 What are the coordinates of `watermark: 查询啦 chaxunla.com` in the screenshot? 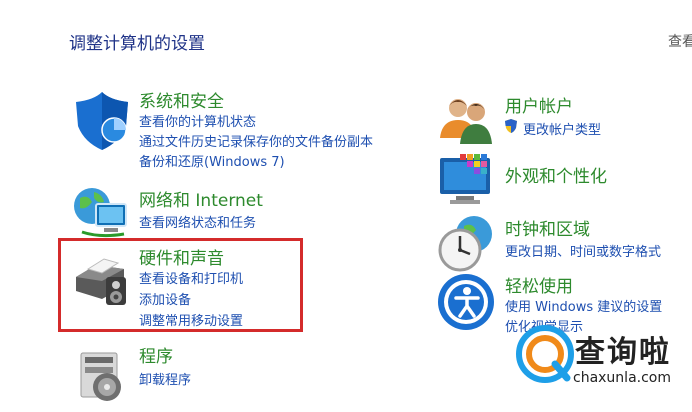 It's located at (601, 357).